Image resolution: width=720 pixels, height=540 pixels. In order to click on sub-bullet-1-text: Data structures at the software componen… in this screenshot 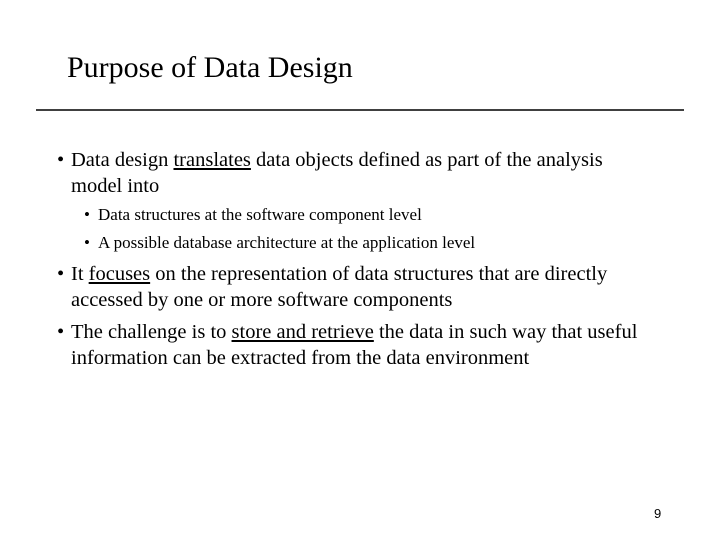, I will do `click(260, 214)`.